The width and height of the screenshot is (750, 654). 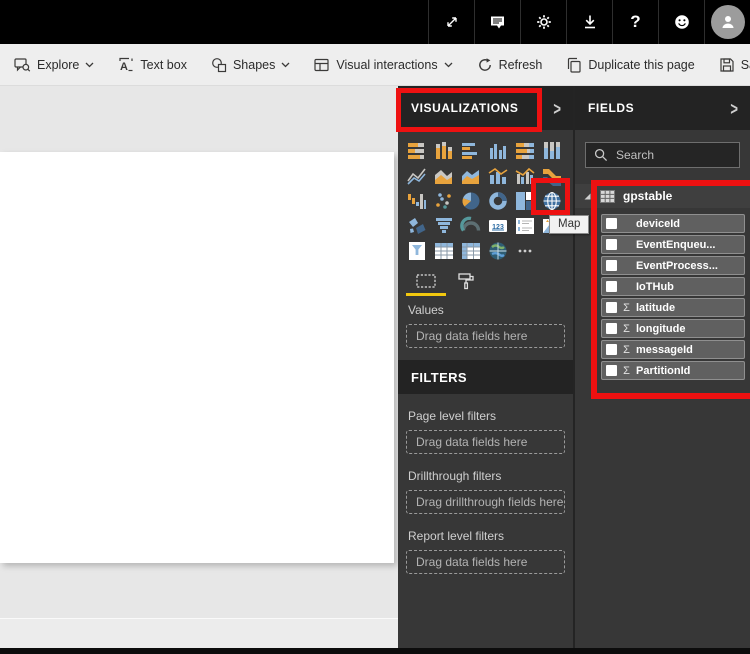 I want to click on visualization-type-grid: 123, so click(x=488, y=200).